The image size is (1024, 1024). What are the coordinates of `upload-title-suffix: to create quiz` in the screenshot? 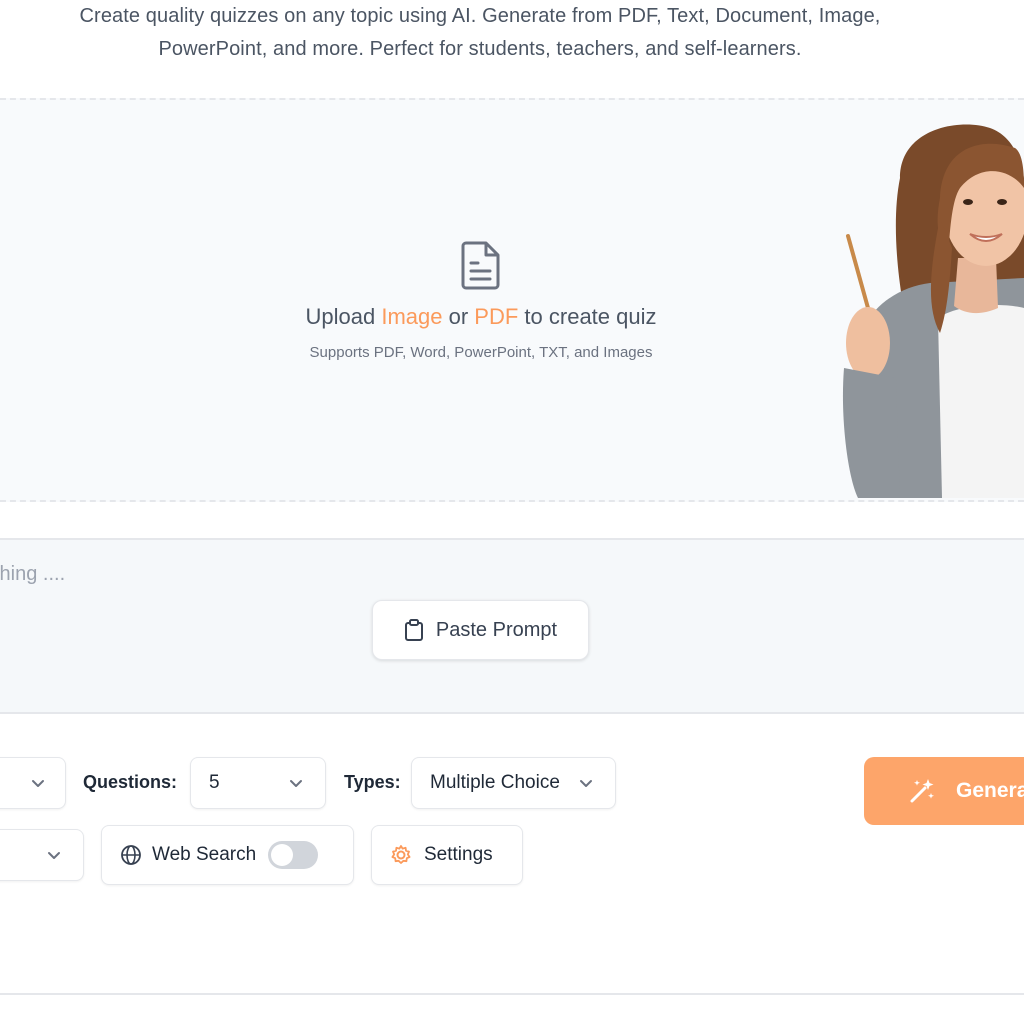 It's located at (590, 316).